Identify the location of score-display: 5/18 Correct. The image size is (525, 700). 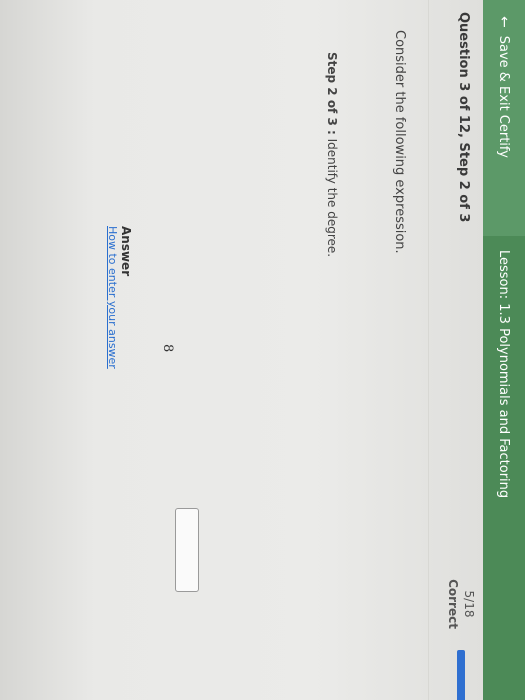
(461, 604).